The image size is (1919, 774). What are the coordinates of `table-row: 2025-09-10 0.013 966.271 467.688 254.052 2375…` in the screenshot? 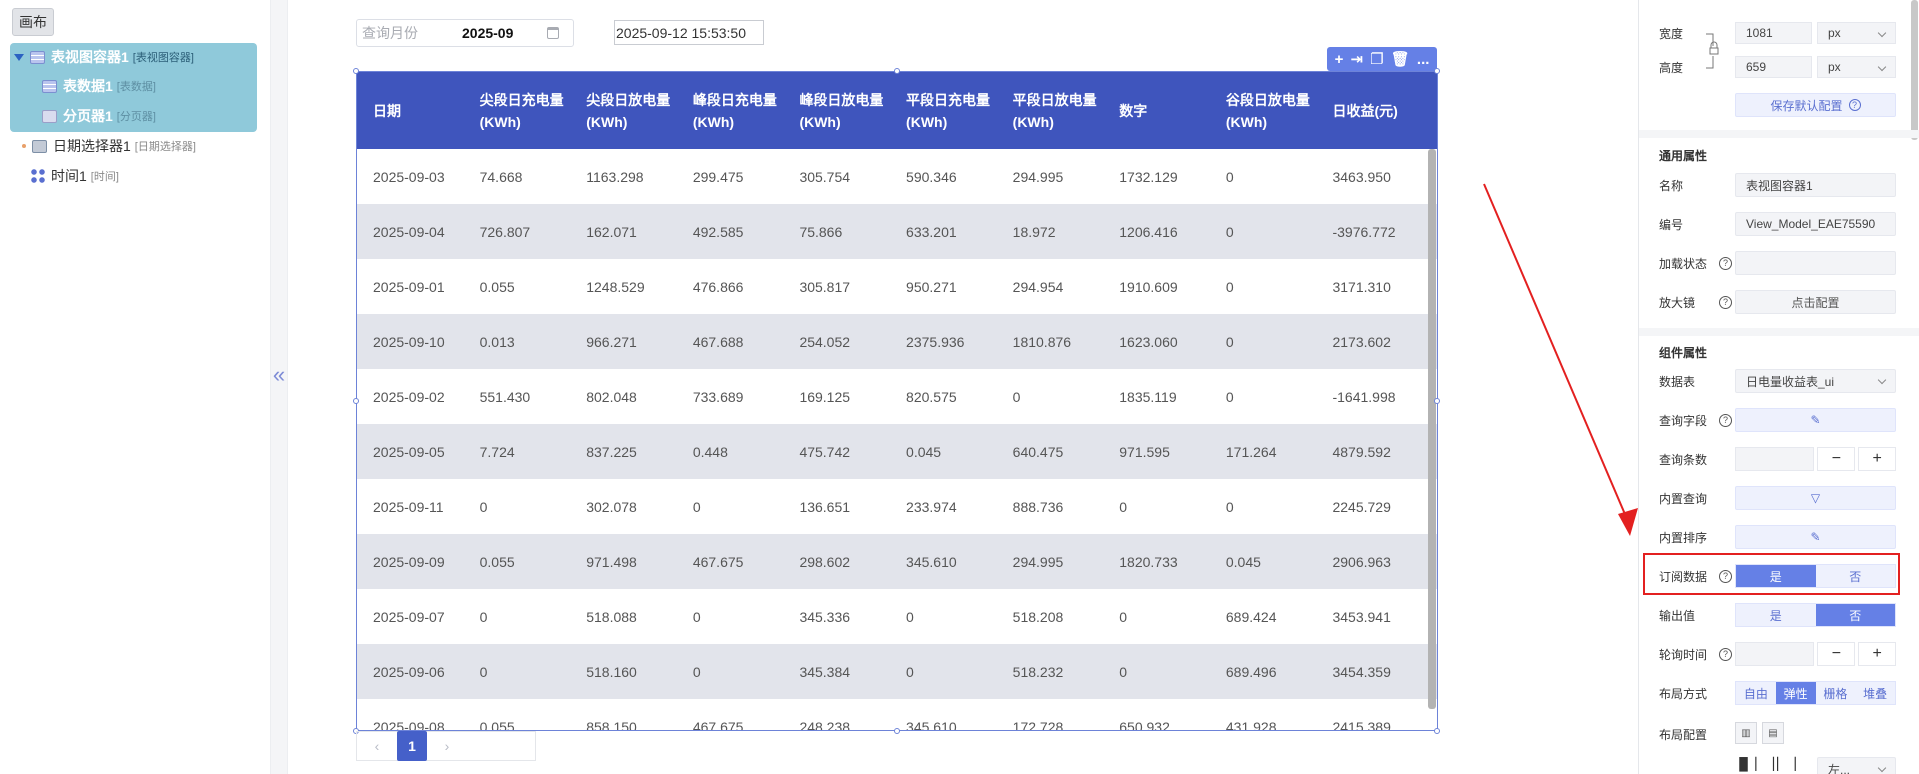 It's located at (897, 341).